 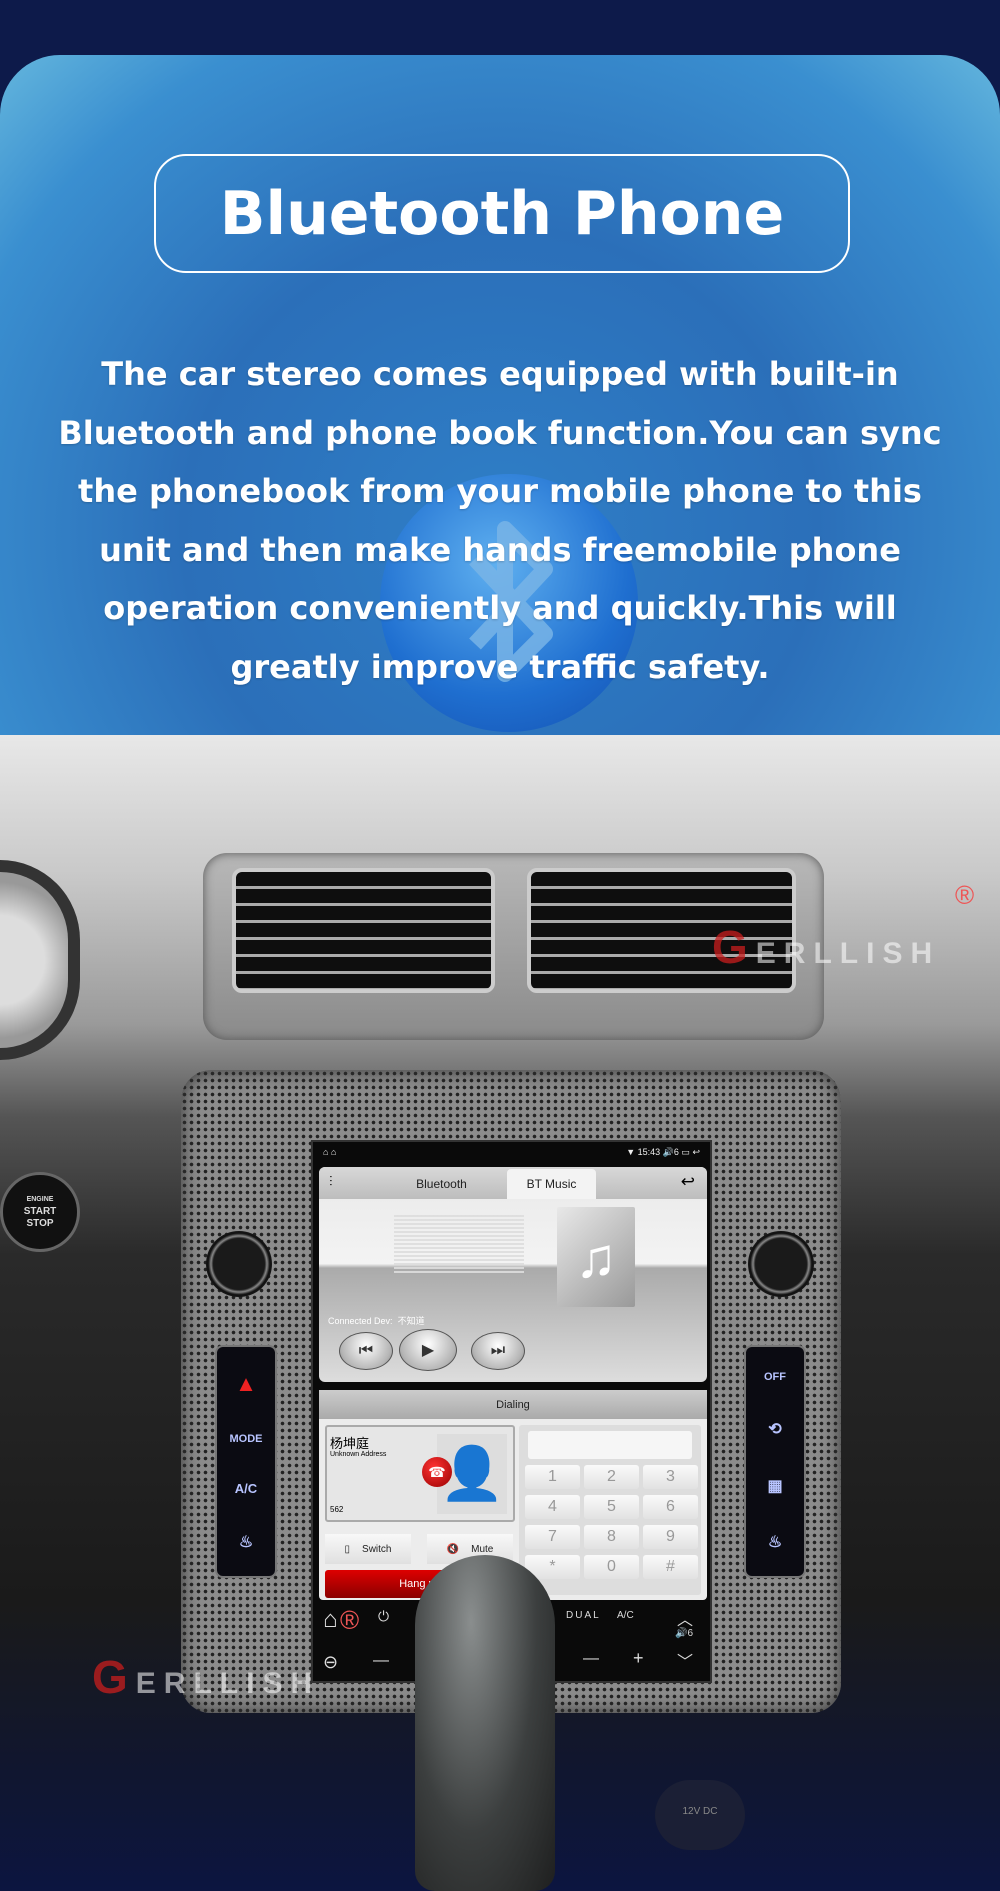 What do you see at coordinates (685, 1660) in the screenshot?
I see `chevron-down-icon: ﹀` at bounding box center [685, 1660].